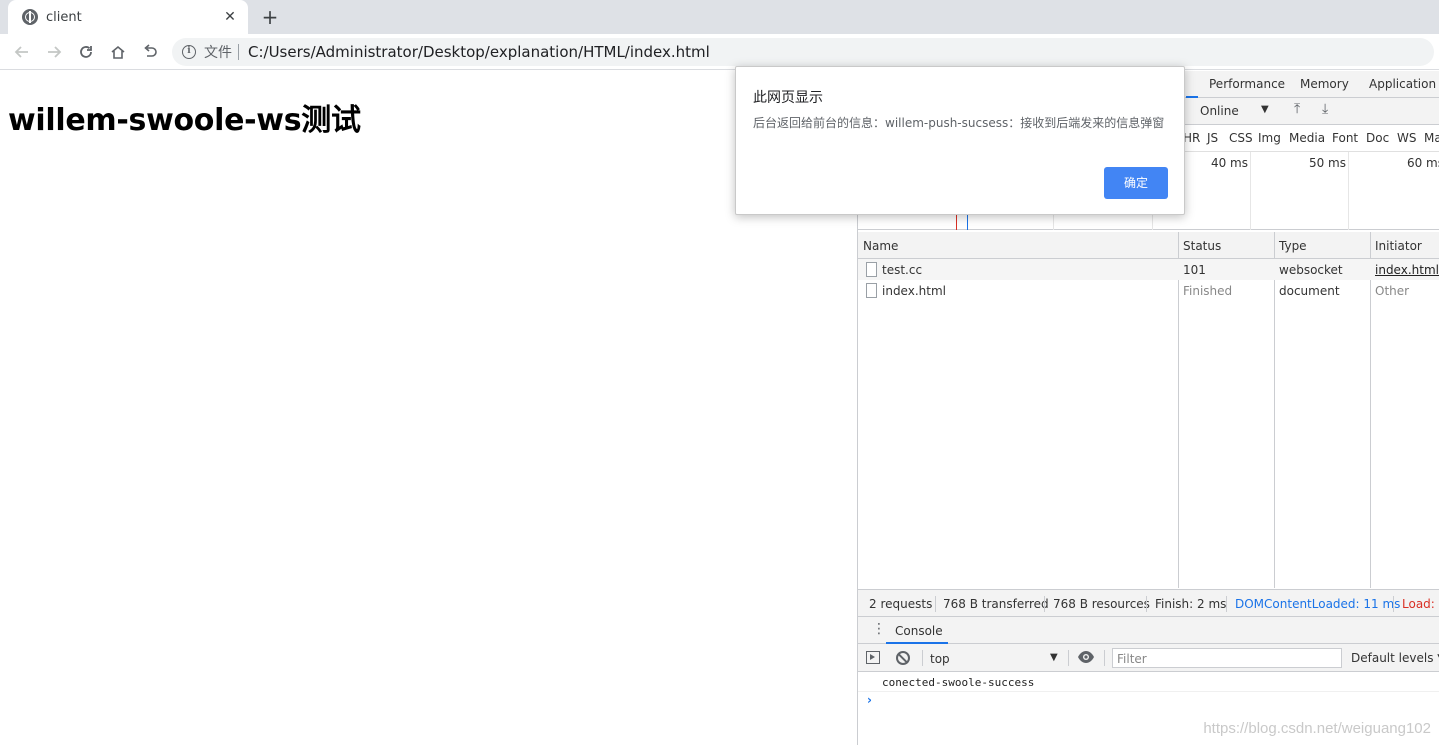  Describe the element at coordinates (901, 604) in the screenshot. I see `summary-requests: 2 requests` at that location.